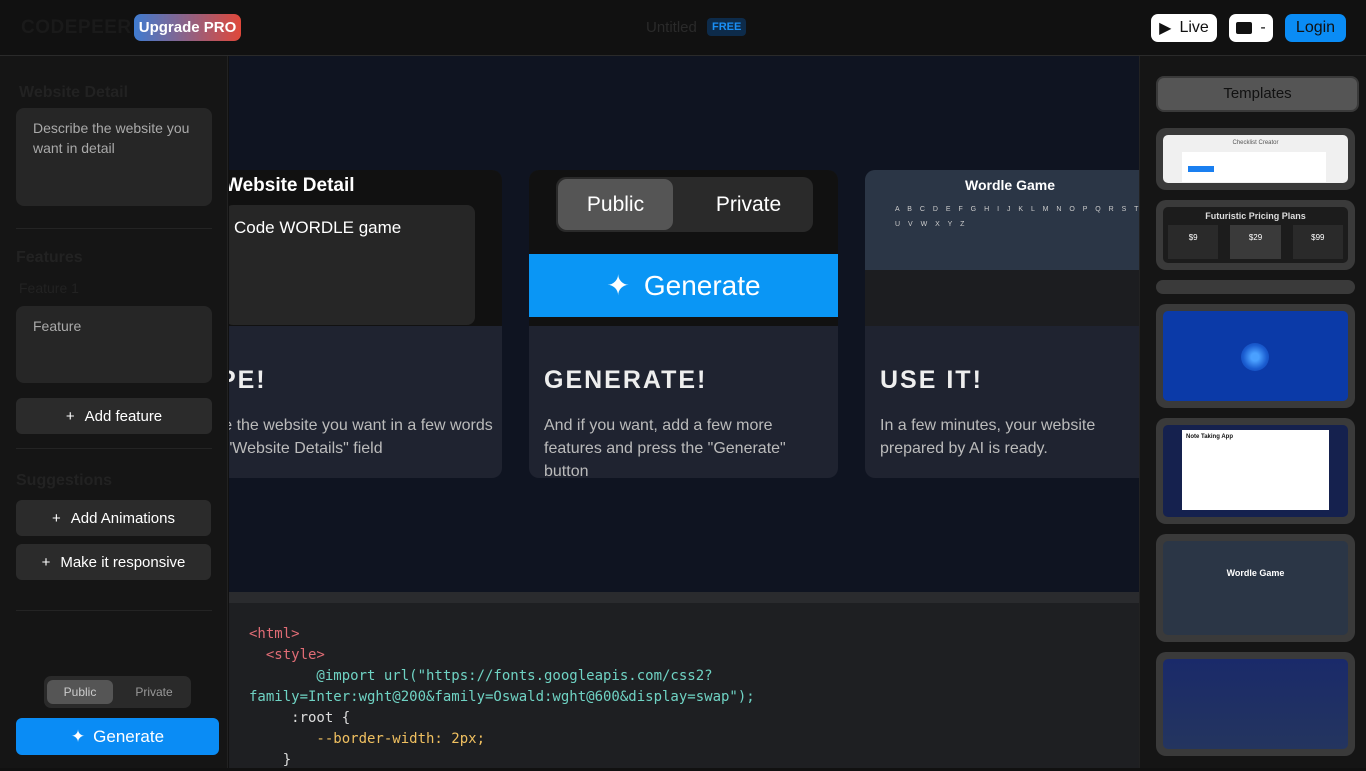 The height and width of the screenshot is (771, 1366). Describe the element at coordinates (123, 416) in the screenshot. I see `add-feature-label: Add feature` at that location.